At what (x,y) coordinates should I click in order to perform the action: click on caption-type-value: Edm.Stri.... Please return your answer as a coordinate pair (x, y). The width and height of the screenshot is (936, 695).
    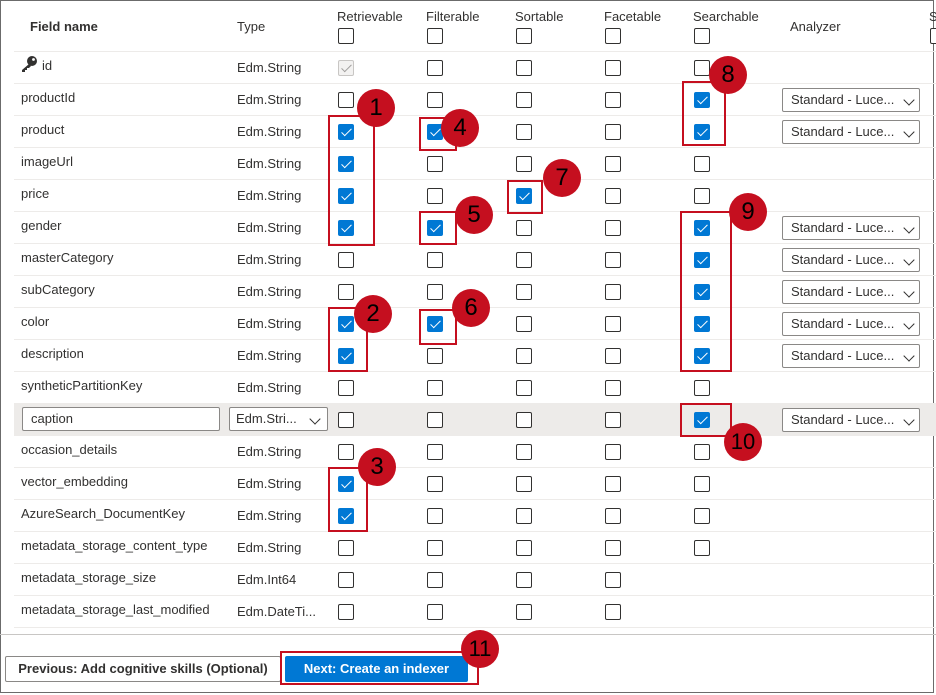
    Looking at the image, I should click on (266, 418).